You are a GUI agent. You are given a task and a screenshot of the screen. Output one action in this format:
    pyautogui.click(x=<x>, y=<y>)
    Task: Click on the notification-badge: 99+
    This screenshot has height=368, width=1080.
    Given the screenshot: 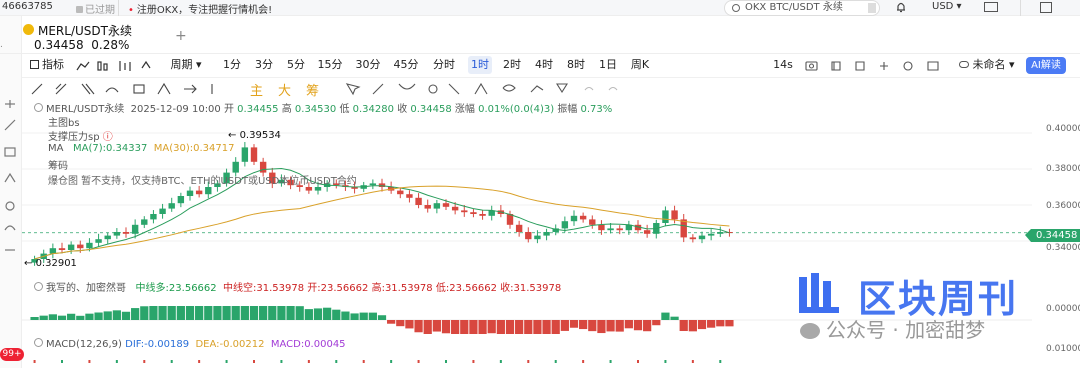 What is the action you would take?
    pyautogui.click(x=12, y=354)
    